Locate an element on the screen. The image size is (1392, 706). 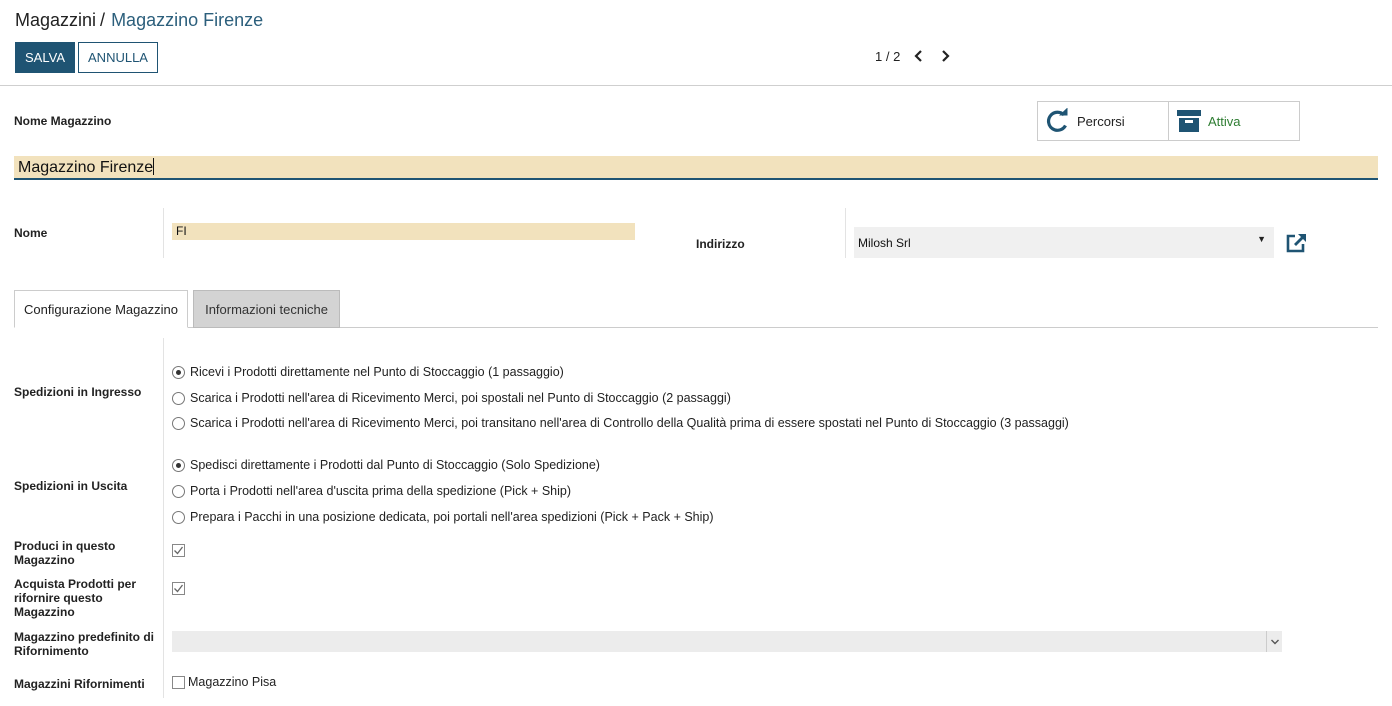
chevron-right-icon is located at coordinates (945, 56).